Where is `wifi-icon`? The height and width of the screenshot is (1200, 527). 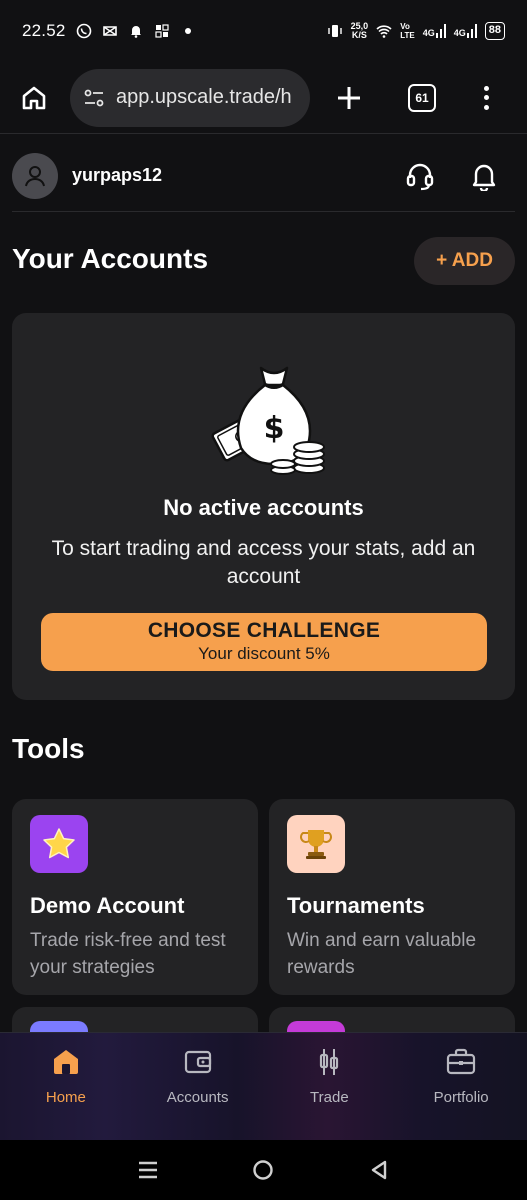 wifi-icon is located at coordinates (384, 31).